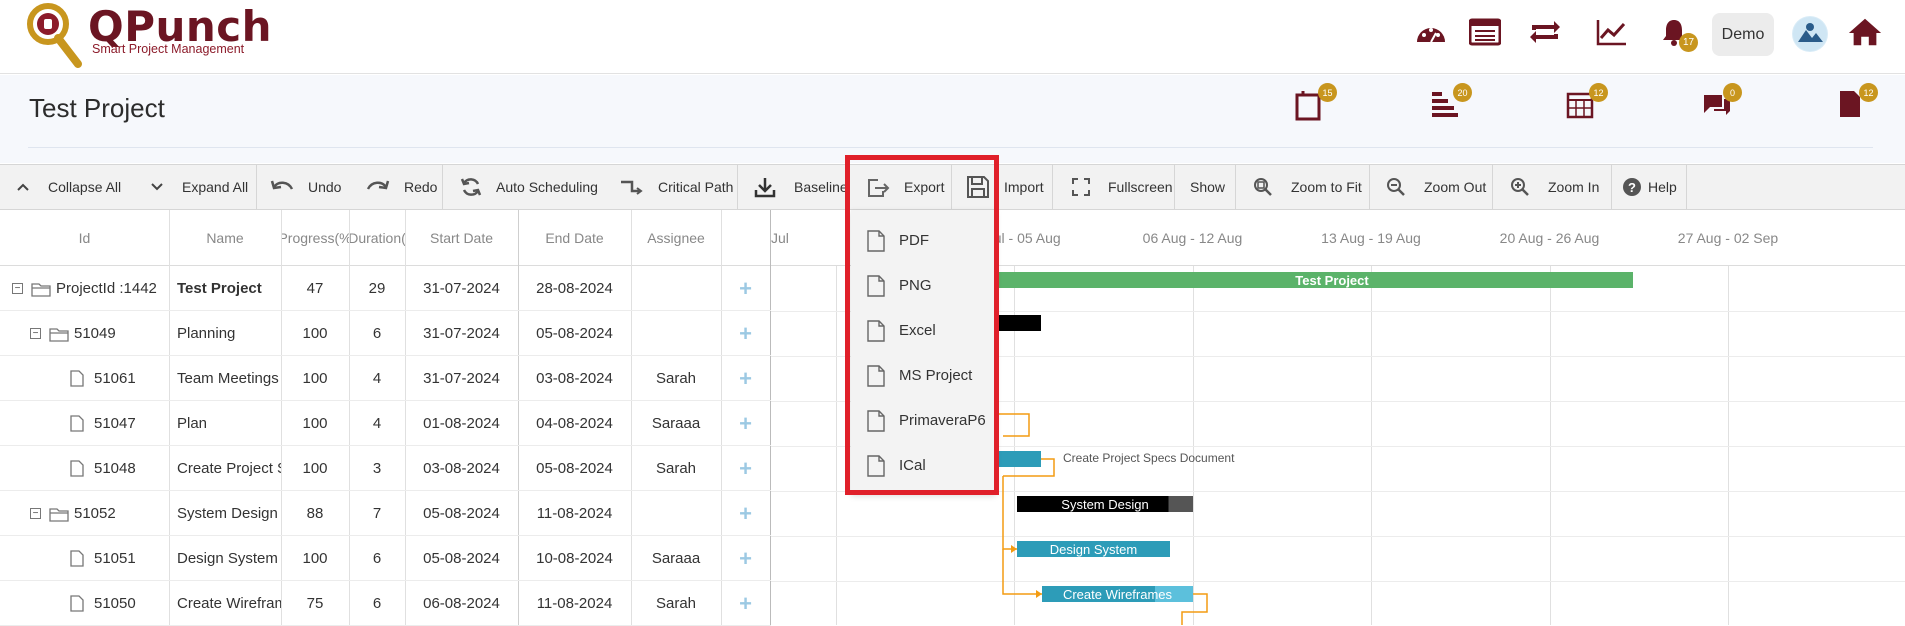 The height and width of the screenshot is (626, 1905). What do you see at coordinates (1857, 102) in the screenshot?
I see `document-icon: 12` at bounding box center [1857, 102].